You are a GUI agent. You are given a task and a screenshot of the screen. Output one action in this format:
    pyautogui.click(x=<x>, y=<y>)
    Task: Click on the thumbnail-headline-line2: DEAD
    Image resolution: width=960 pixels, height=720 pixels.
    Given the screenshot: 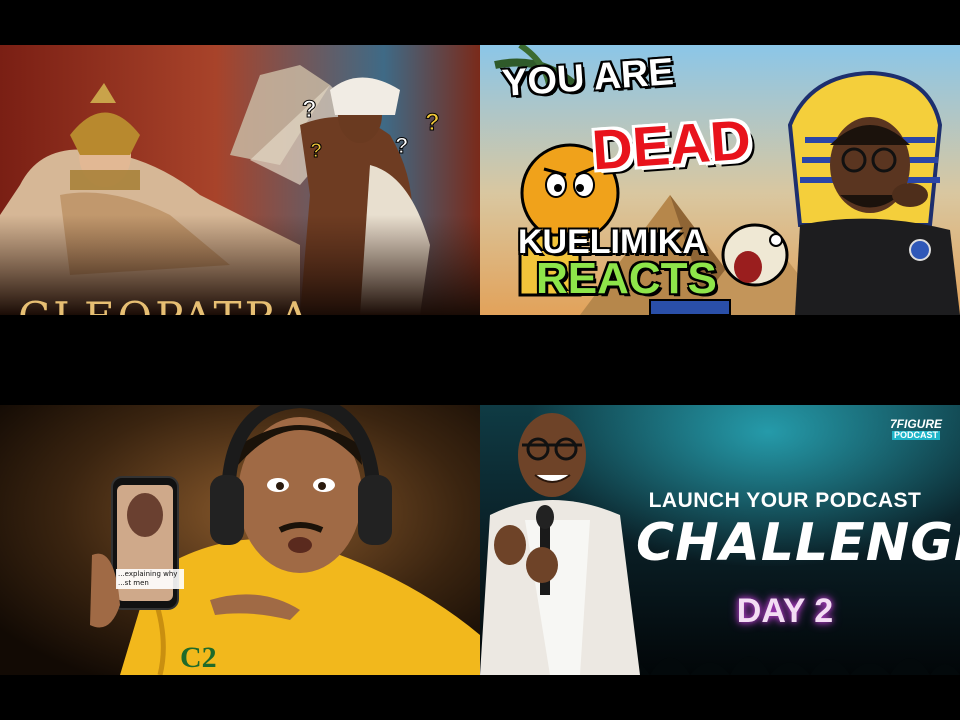 What is the action you would take?
    pyautogui.click(x=671, y=144)
    